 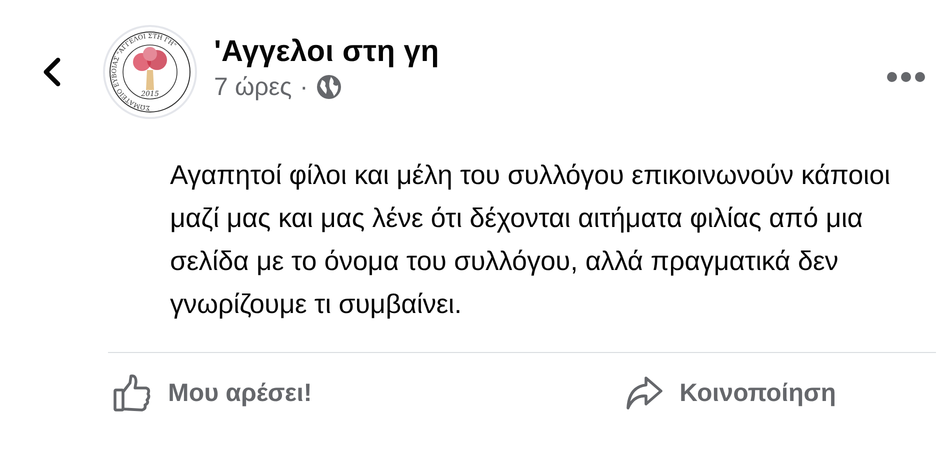 I want to click on like-button: Μου αρέσει!, so click(x=212, y=393).